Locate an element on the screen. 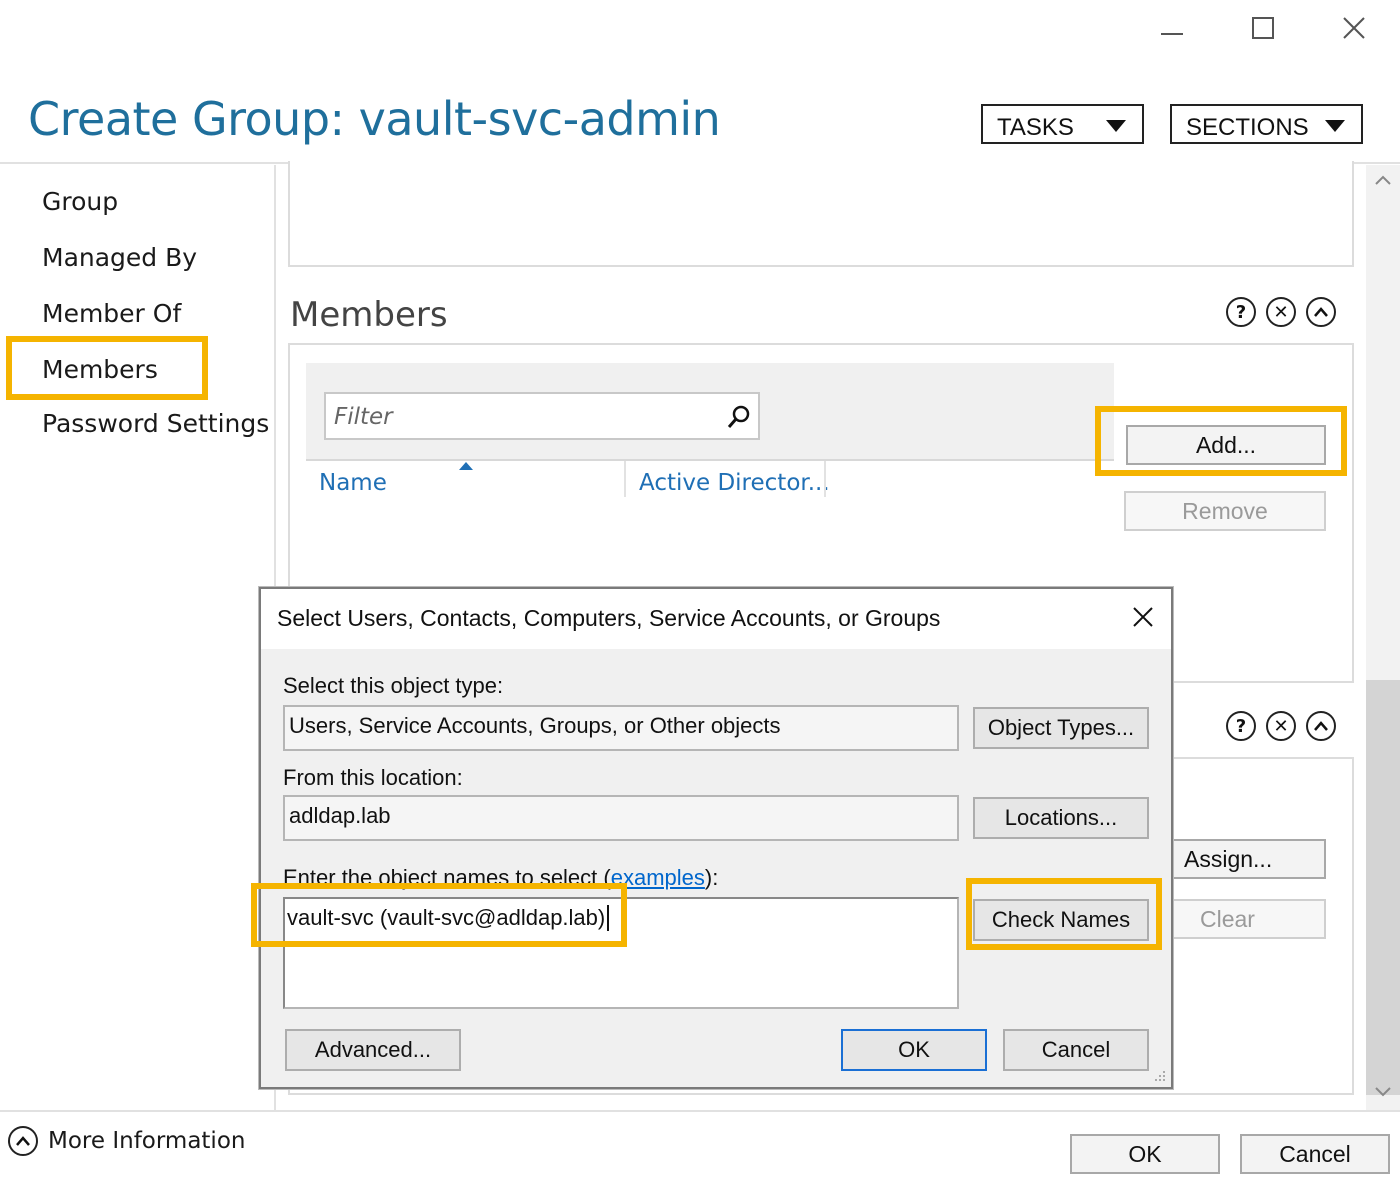  minimize-button is located at coordinates (1172, 28).